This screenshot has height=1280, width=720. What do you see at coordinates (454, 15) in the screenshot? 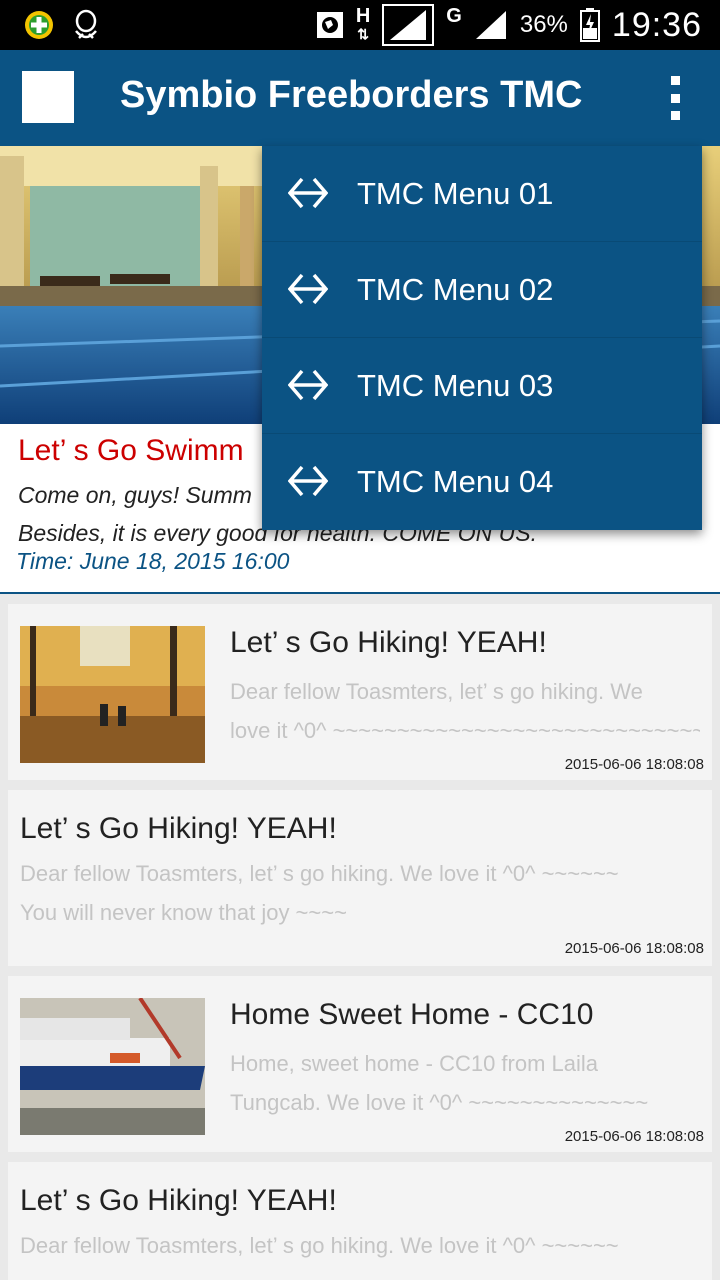
I see `g-data-icon: G` at bounding box center [454, 15].